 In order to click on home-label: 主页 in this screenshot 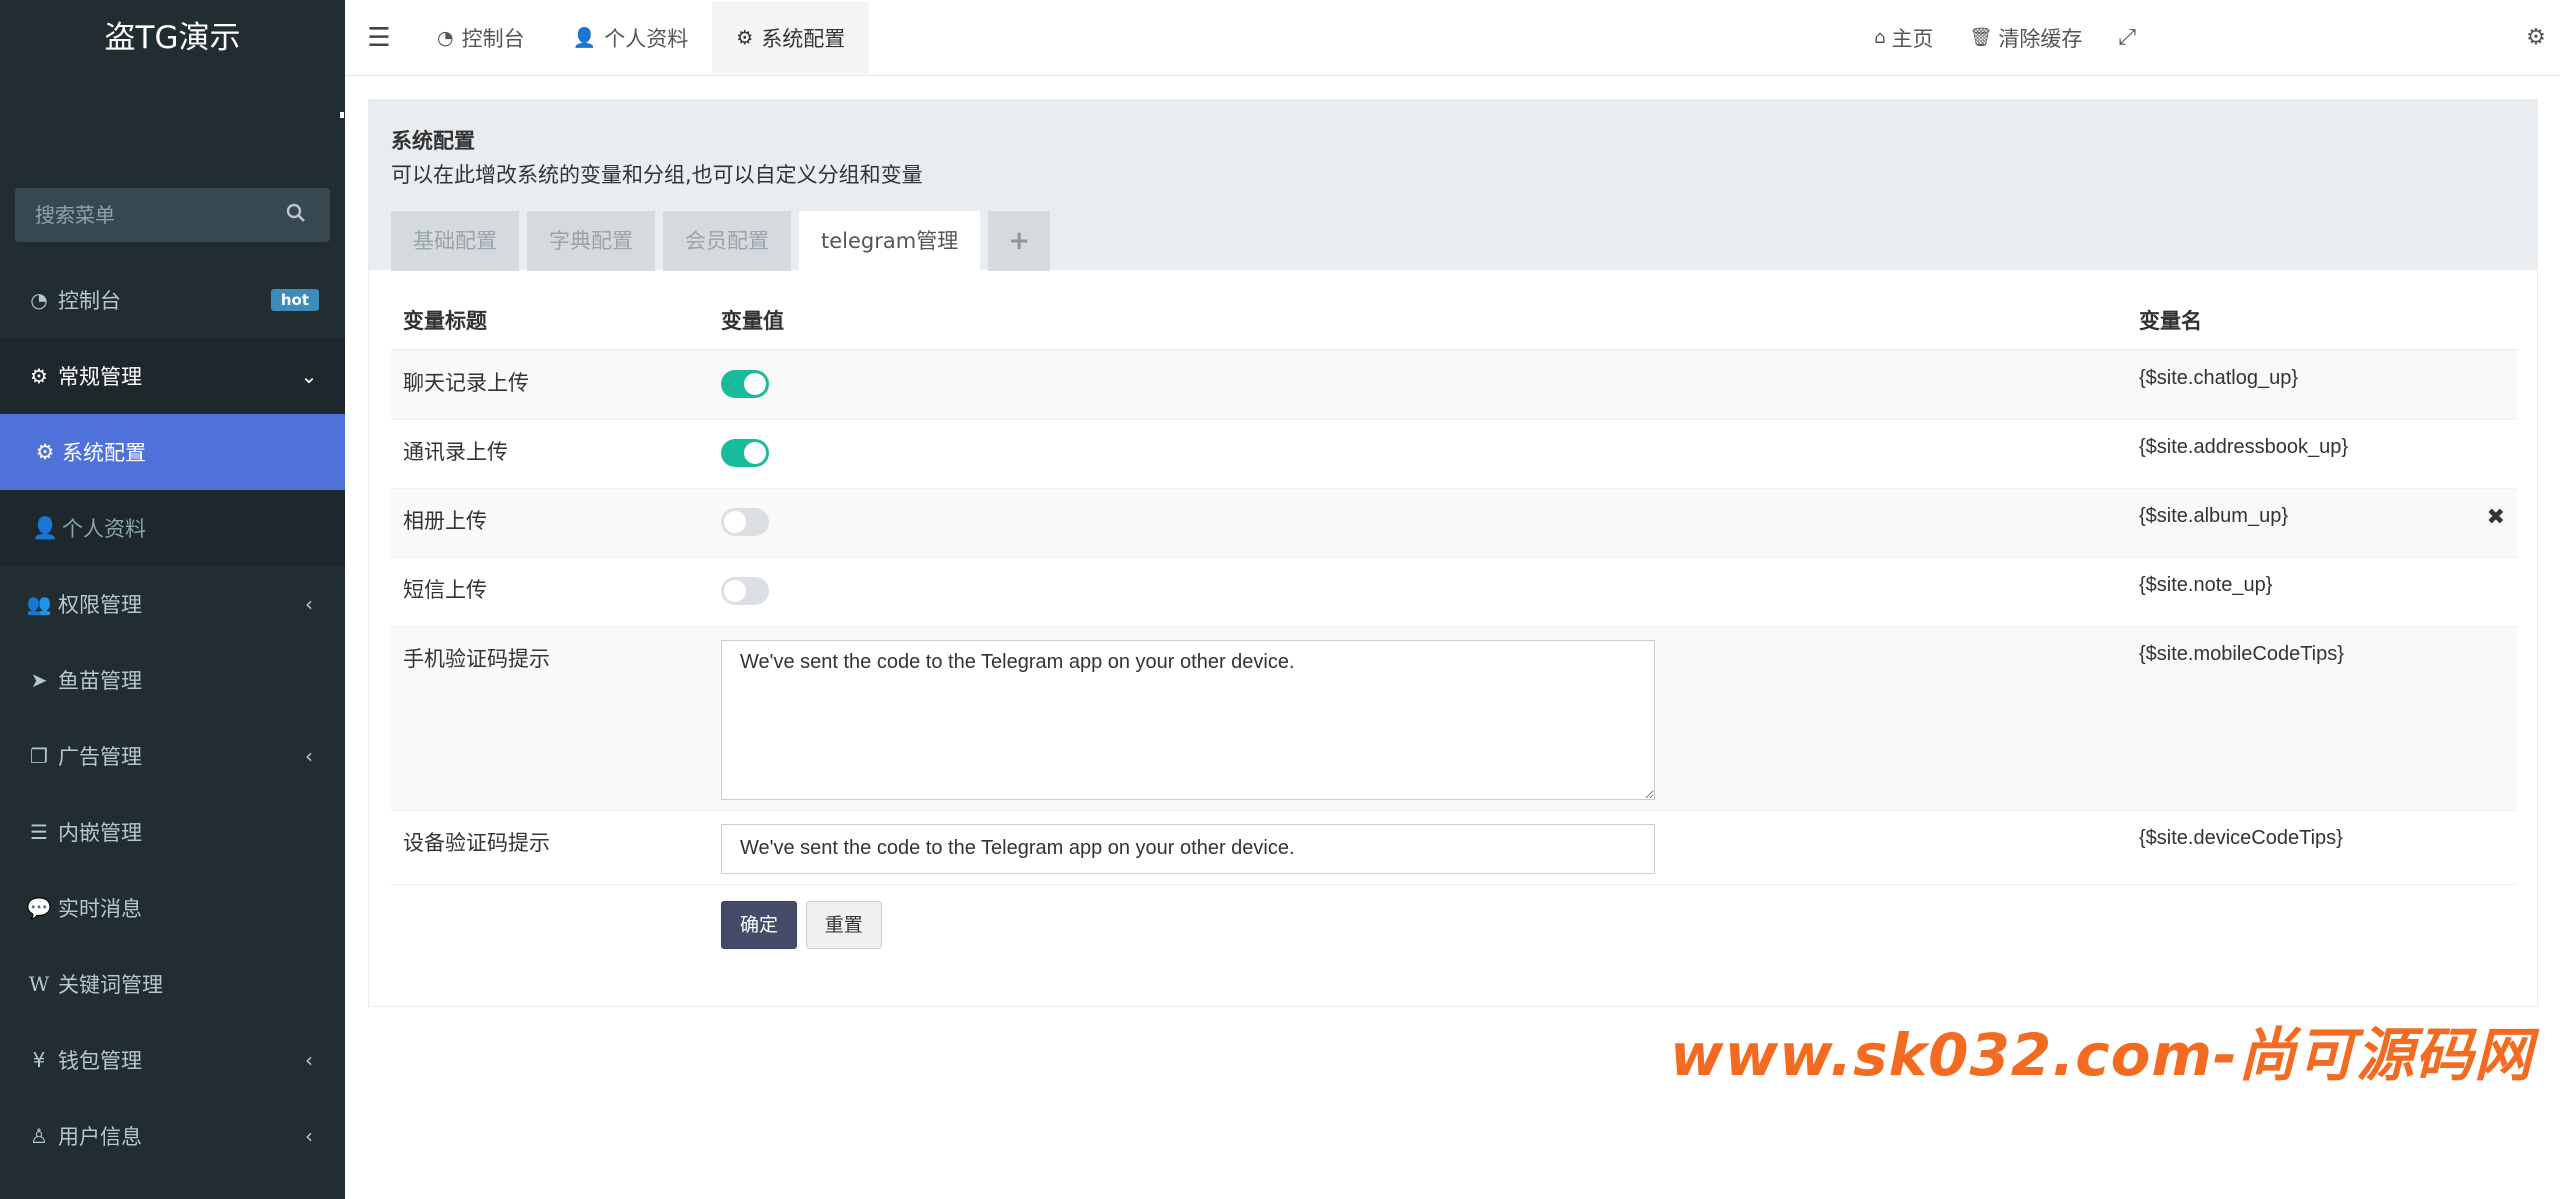, I will do `click(1912, 38)`.